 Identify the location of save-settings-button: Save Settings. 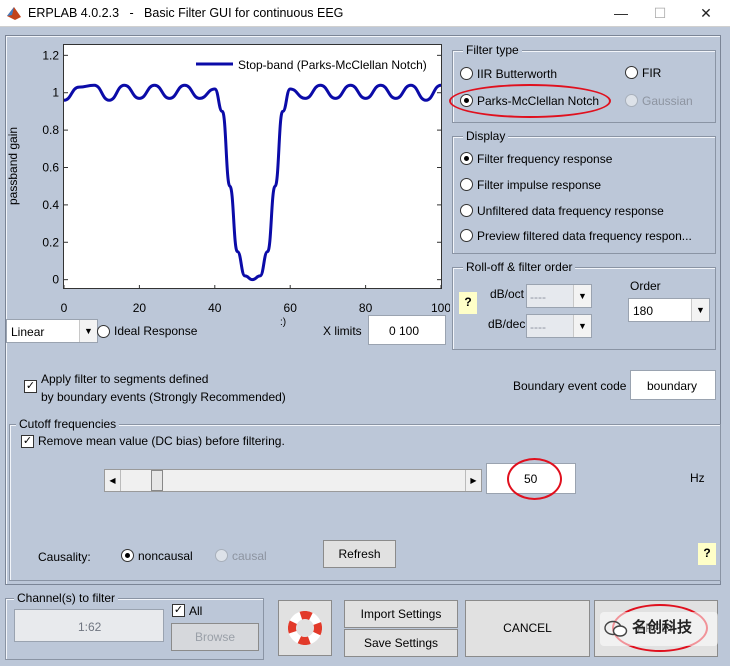
(401, 643).